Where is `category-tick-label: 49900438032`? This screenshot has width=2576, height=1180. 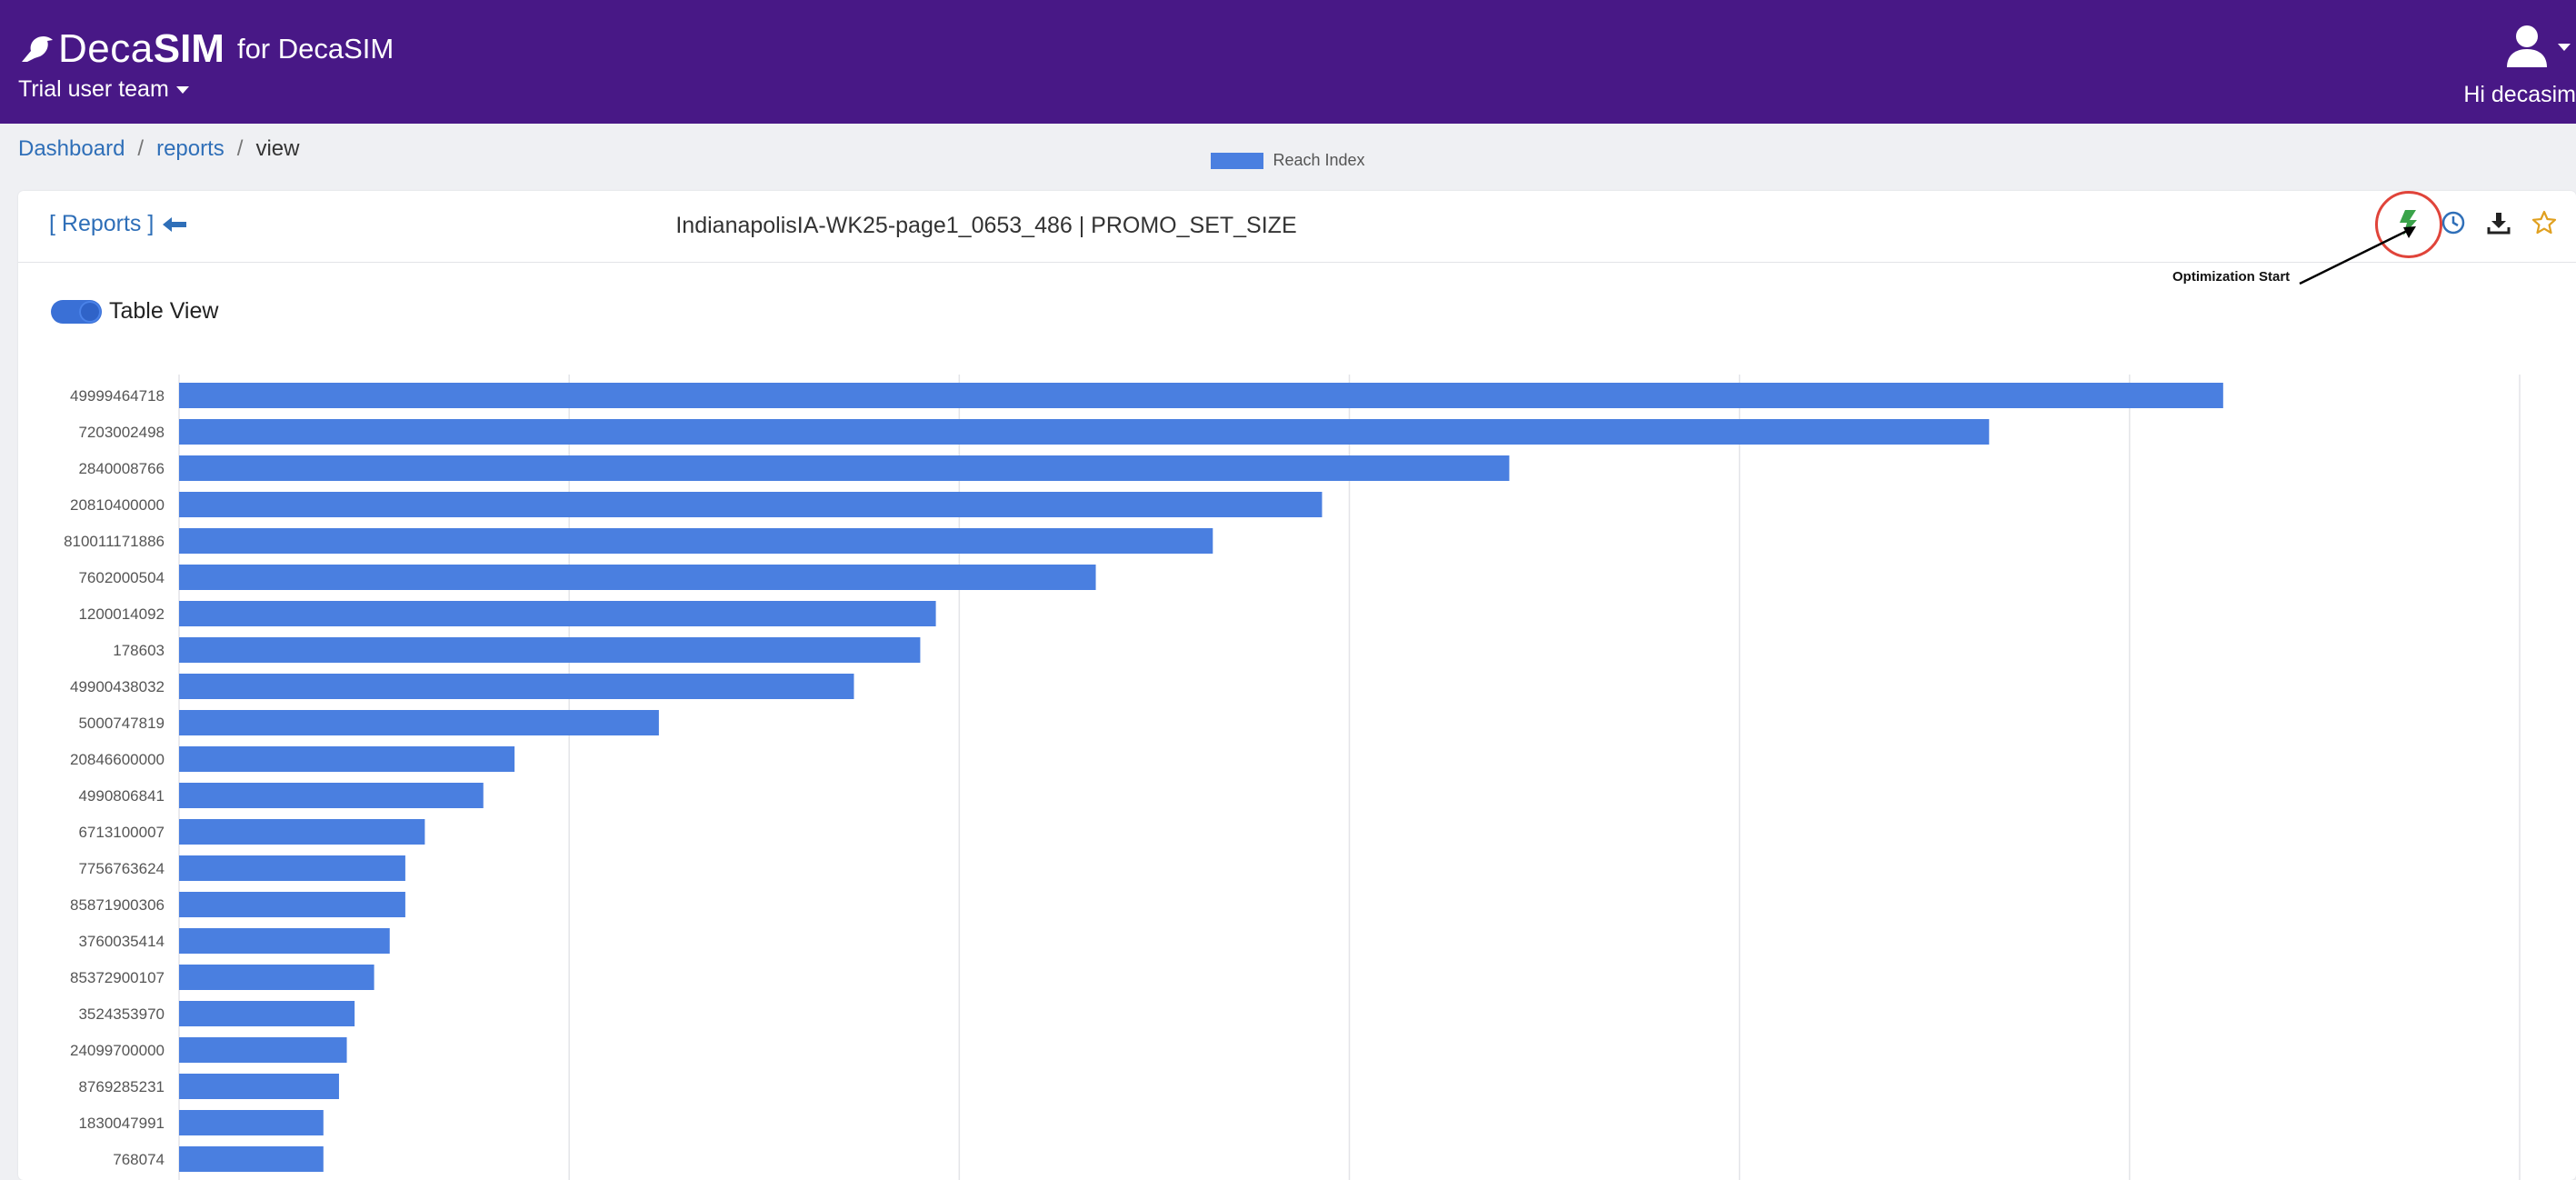 category-tick-label: 49900438032 is located at coordinates (118, 687).